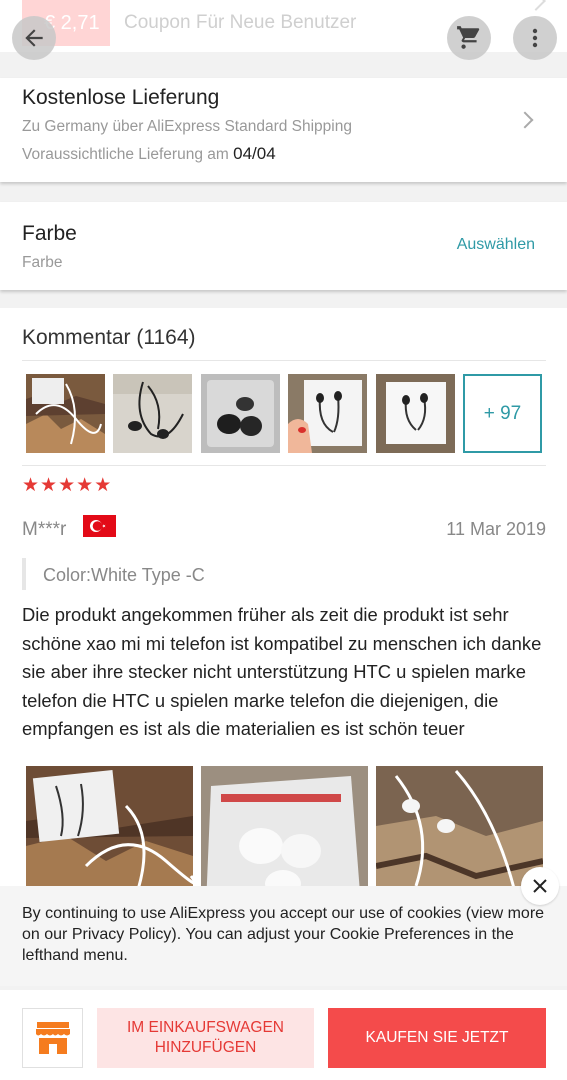  What do you see at coordinates (109, 338) in the screenshot?
I see `reviews-heading: Kommentar (1164)` at bounding box center [109, 338].